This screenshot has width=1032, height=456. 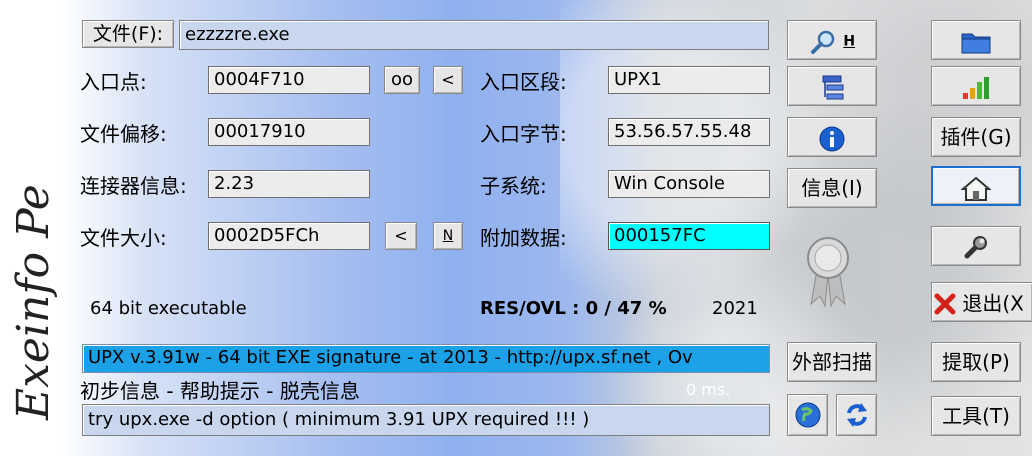 What do you see at coordinates (289, 184) in the screenshot?
I see `linker-info-field: 2.23` at bounding box center [289, 184].